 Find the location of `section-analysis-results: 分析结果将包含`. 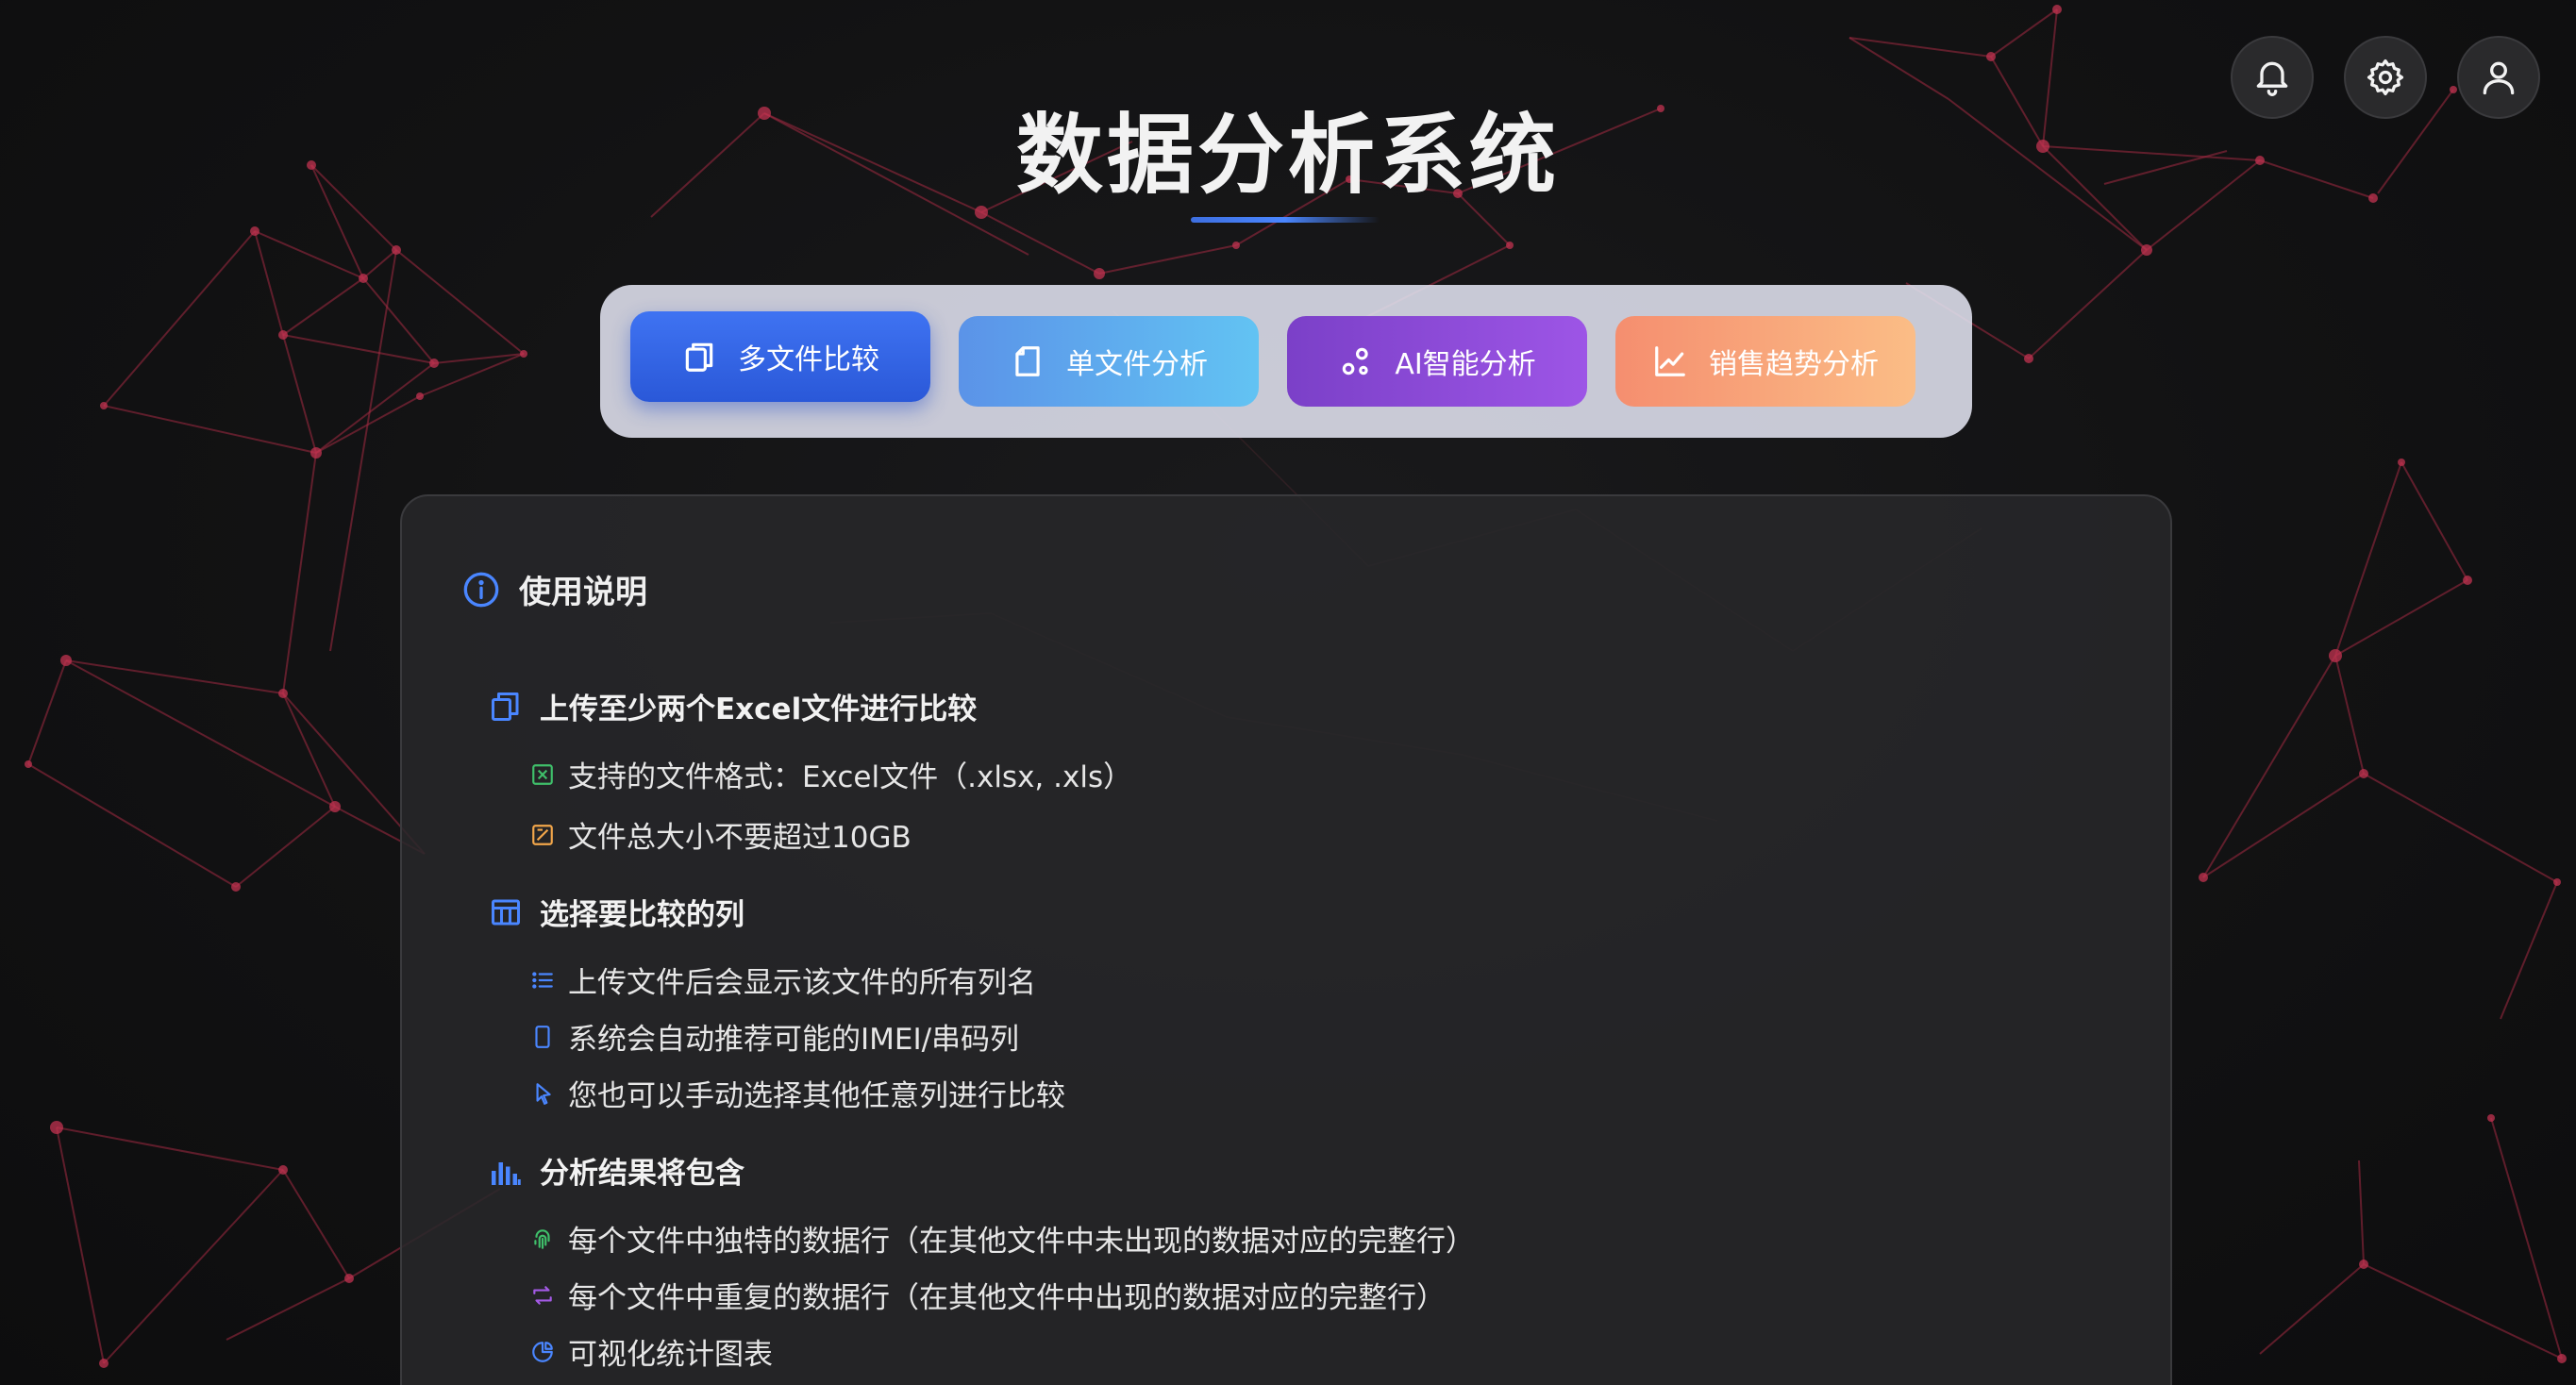

section-analysis-results: 分析结果将包含 is located at coordinates (616, 1170).